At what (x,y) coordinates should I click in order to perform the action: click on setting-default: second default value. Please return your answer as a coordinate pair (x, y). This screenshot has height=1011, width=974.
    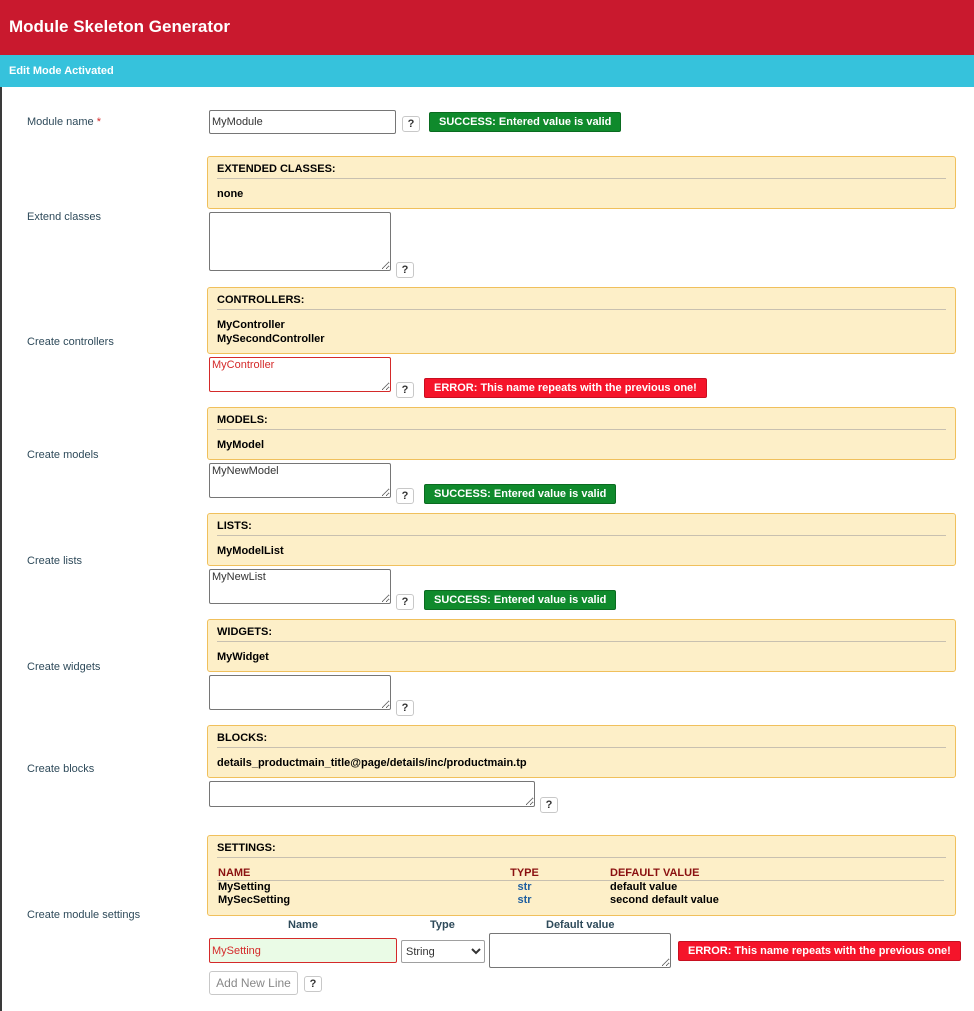
    Looking at the image, I should click on (664, 900).